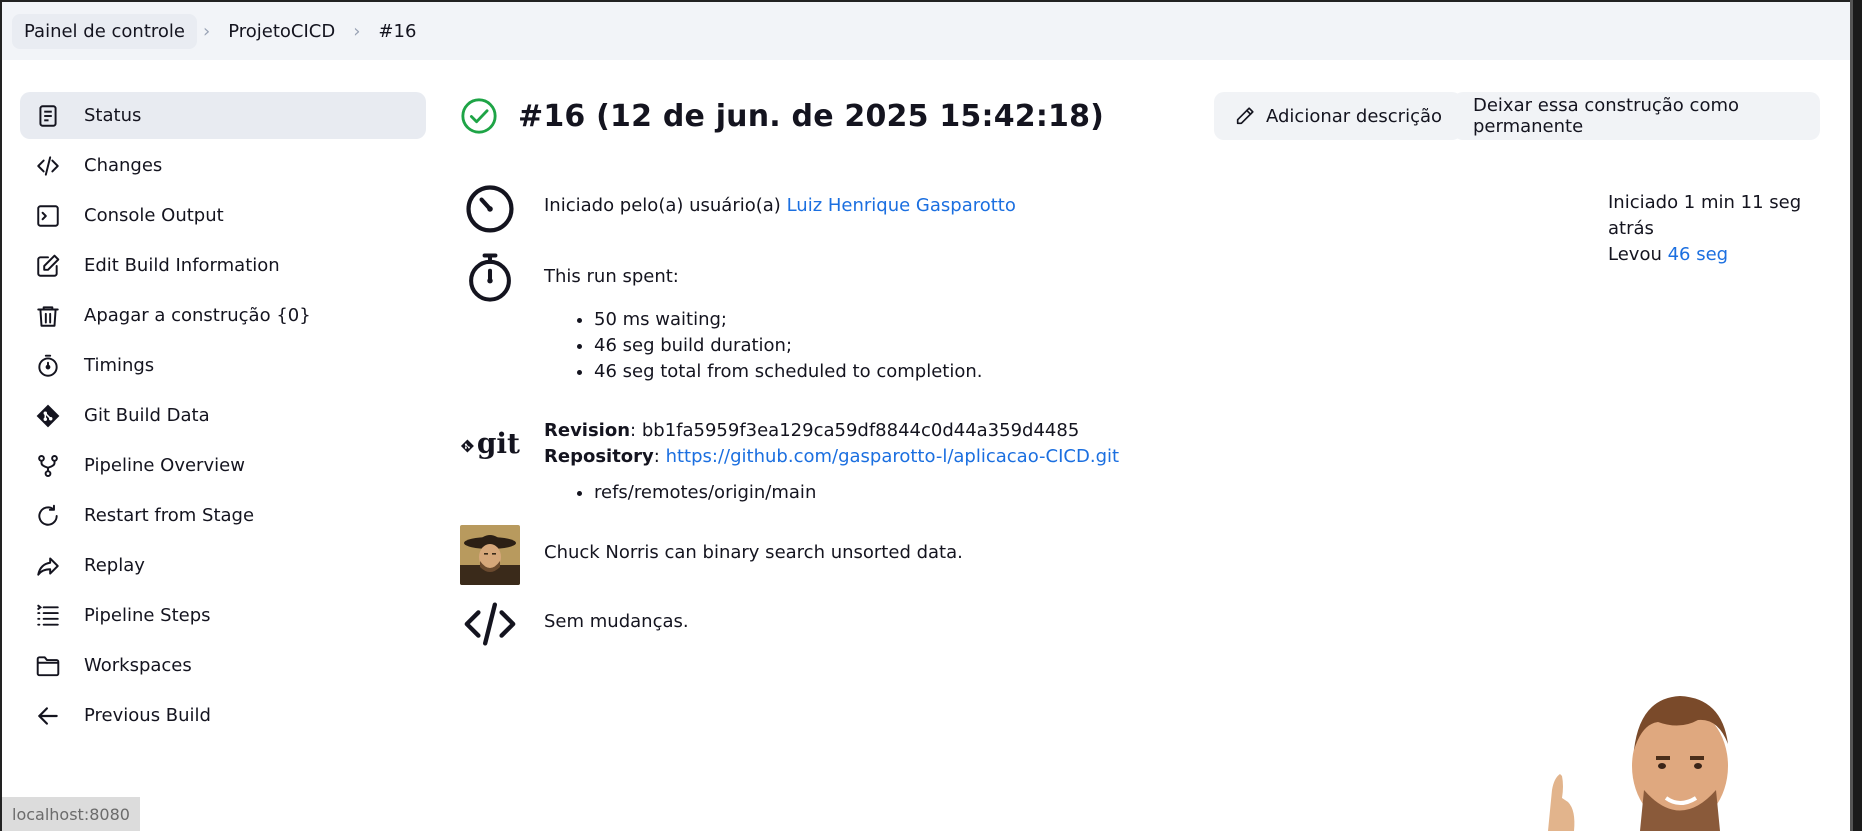  I want to click on add-description-button: Adicionar descrição, so click(1338, 116).